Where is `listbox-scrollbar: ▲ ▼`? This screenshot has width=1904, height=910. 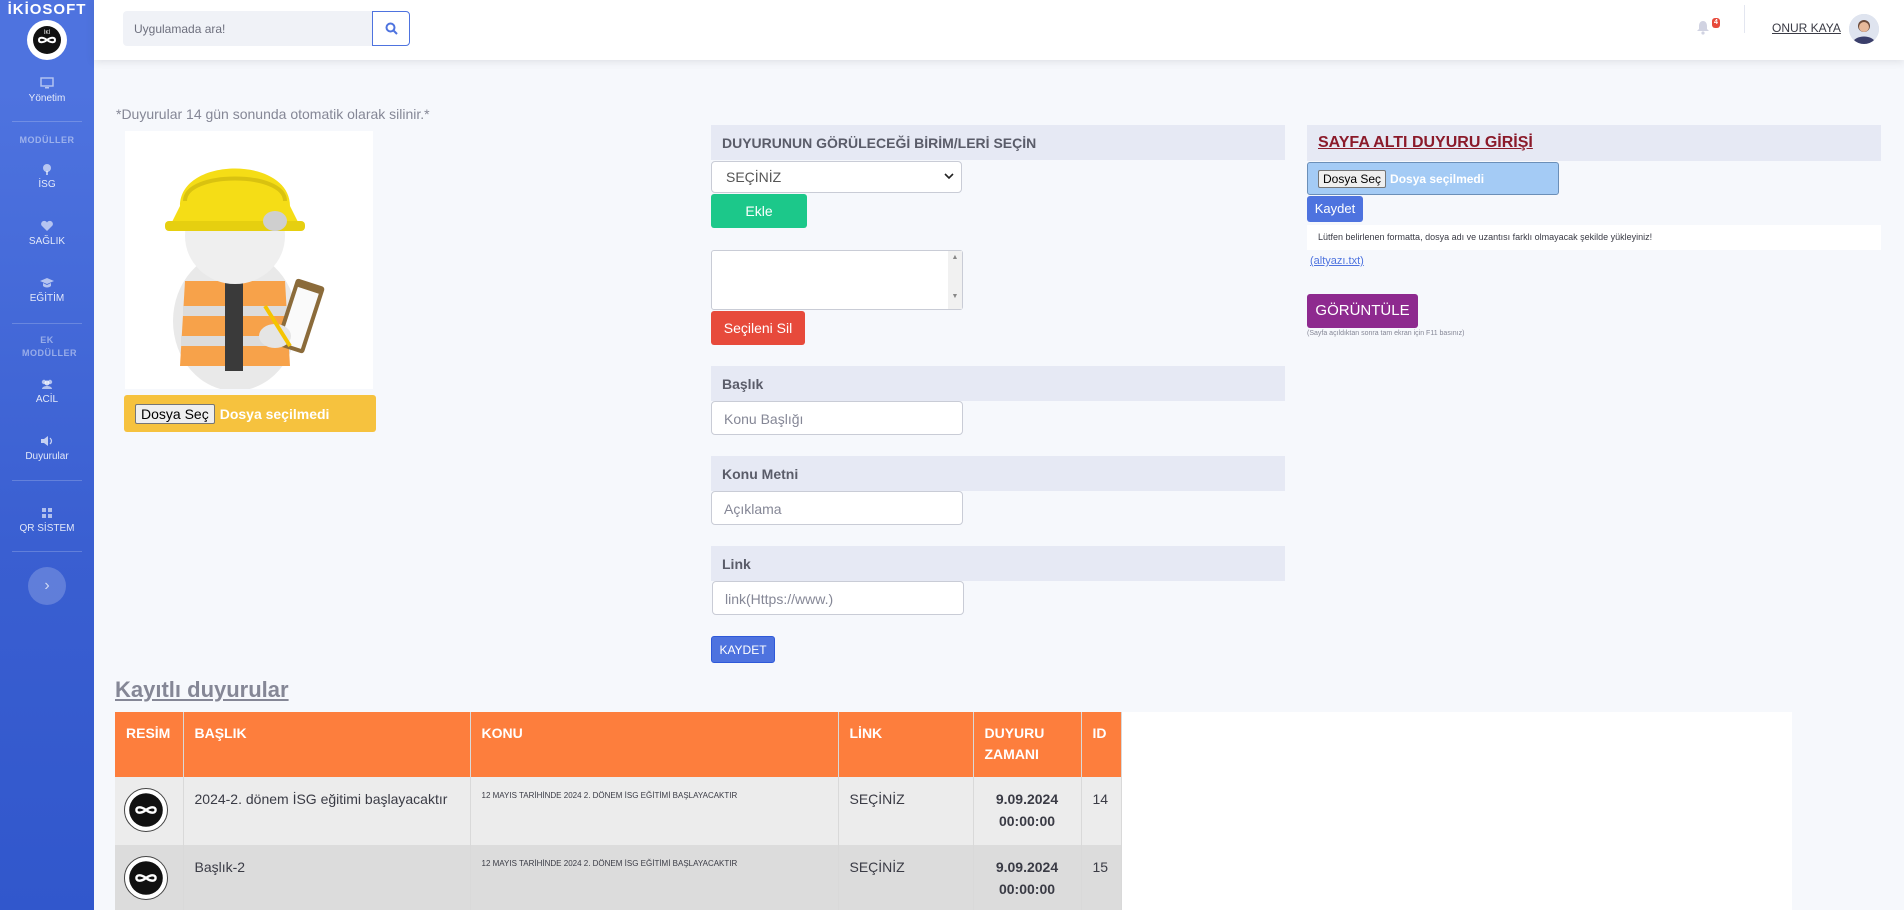 listbox-scrollbar: ▲ ▼ is located at coordinates (955, 280).